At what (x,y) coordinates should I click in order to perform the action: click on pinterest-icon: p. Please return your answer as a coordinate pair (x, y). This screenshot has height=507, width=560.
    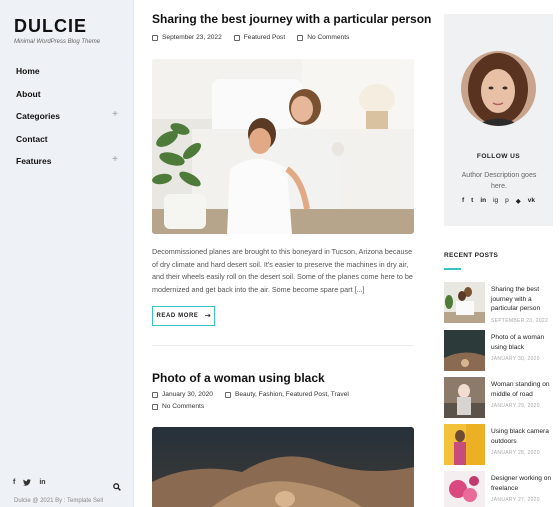
    Looking at the image, I should click on (507, 201).